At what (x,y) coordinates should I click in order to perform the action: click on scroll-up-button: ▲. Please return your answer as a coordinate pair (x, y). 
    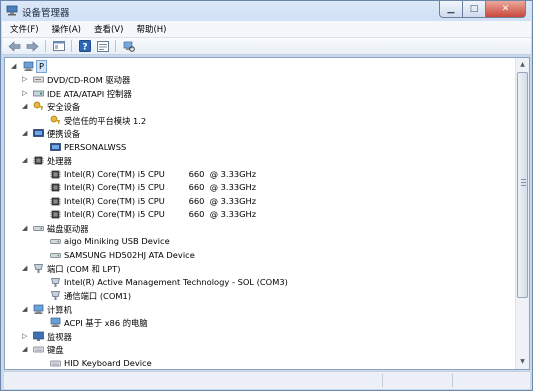
    Looking at the image, I should click on (522, 64).